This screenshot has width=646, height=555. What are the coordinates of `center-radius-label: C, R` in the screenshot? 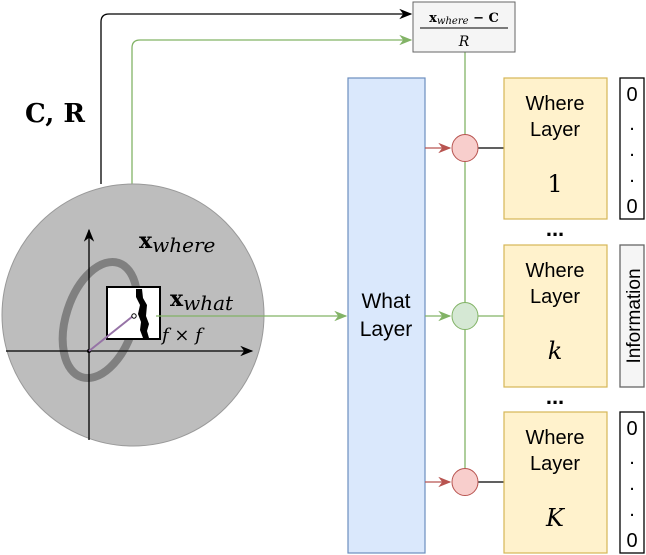 It's located at (55, 114).